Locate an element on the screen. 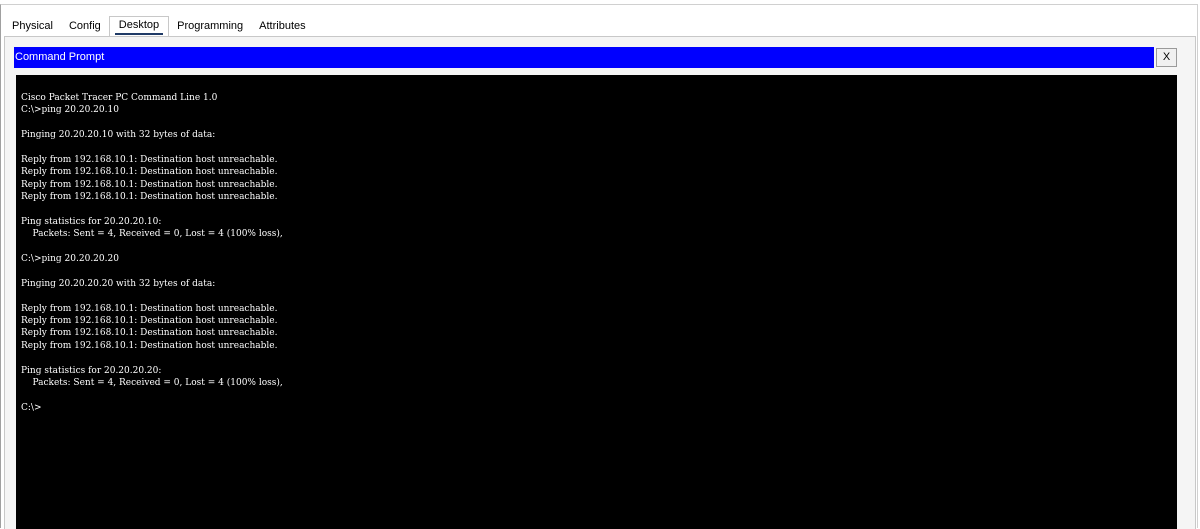 The height and width of the screenshot is (529, 1200). command-prompt-title: Command Prompt is located at coordinates (584, 57).